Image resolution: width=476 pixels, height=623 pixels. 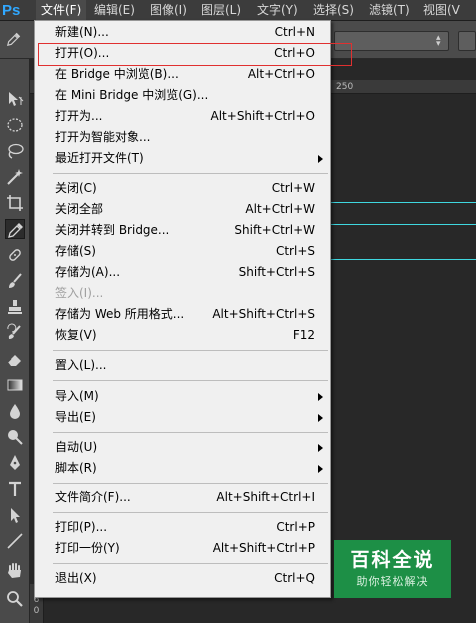 What do you see at coordinates (15, 359) in the screenshot?
I see `eraser-tool-icon` at bounding box center [15, 359].